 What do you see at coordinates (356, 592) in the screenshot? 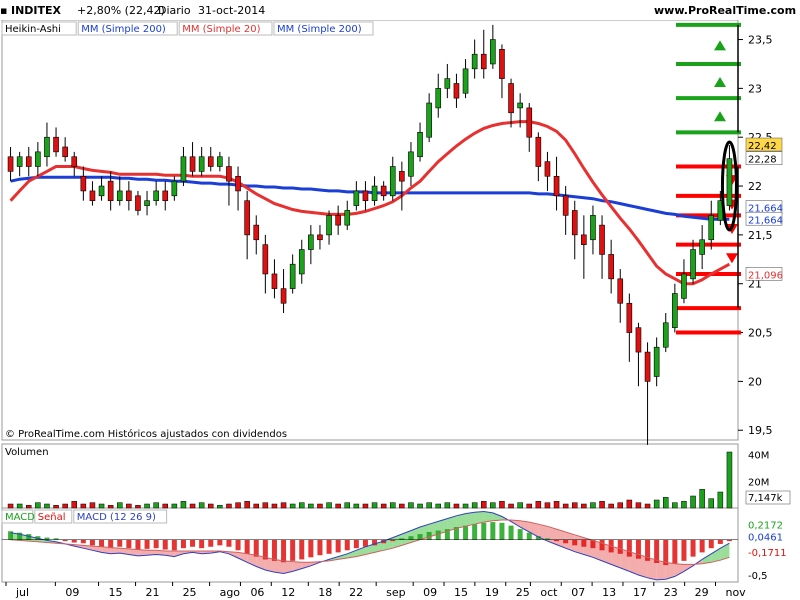
I see `x-tick-label: 22` at bounding box center [356, 592].